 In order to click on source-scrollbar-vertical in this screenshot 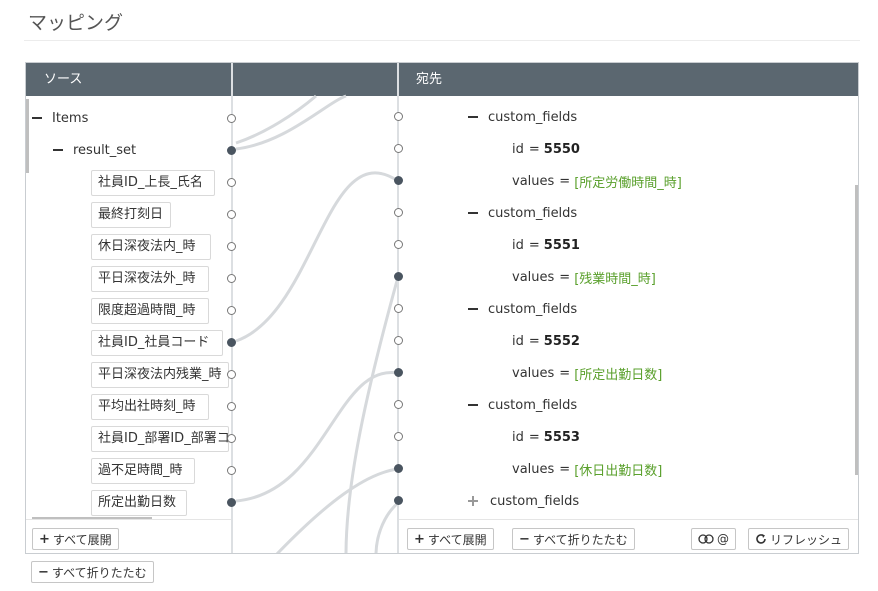, I will do `click(27, 136)`.